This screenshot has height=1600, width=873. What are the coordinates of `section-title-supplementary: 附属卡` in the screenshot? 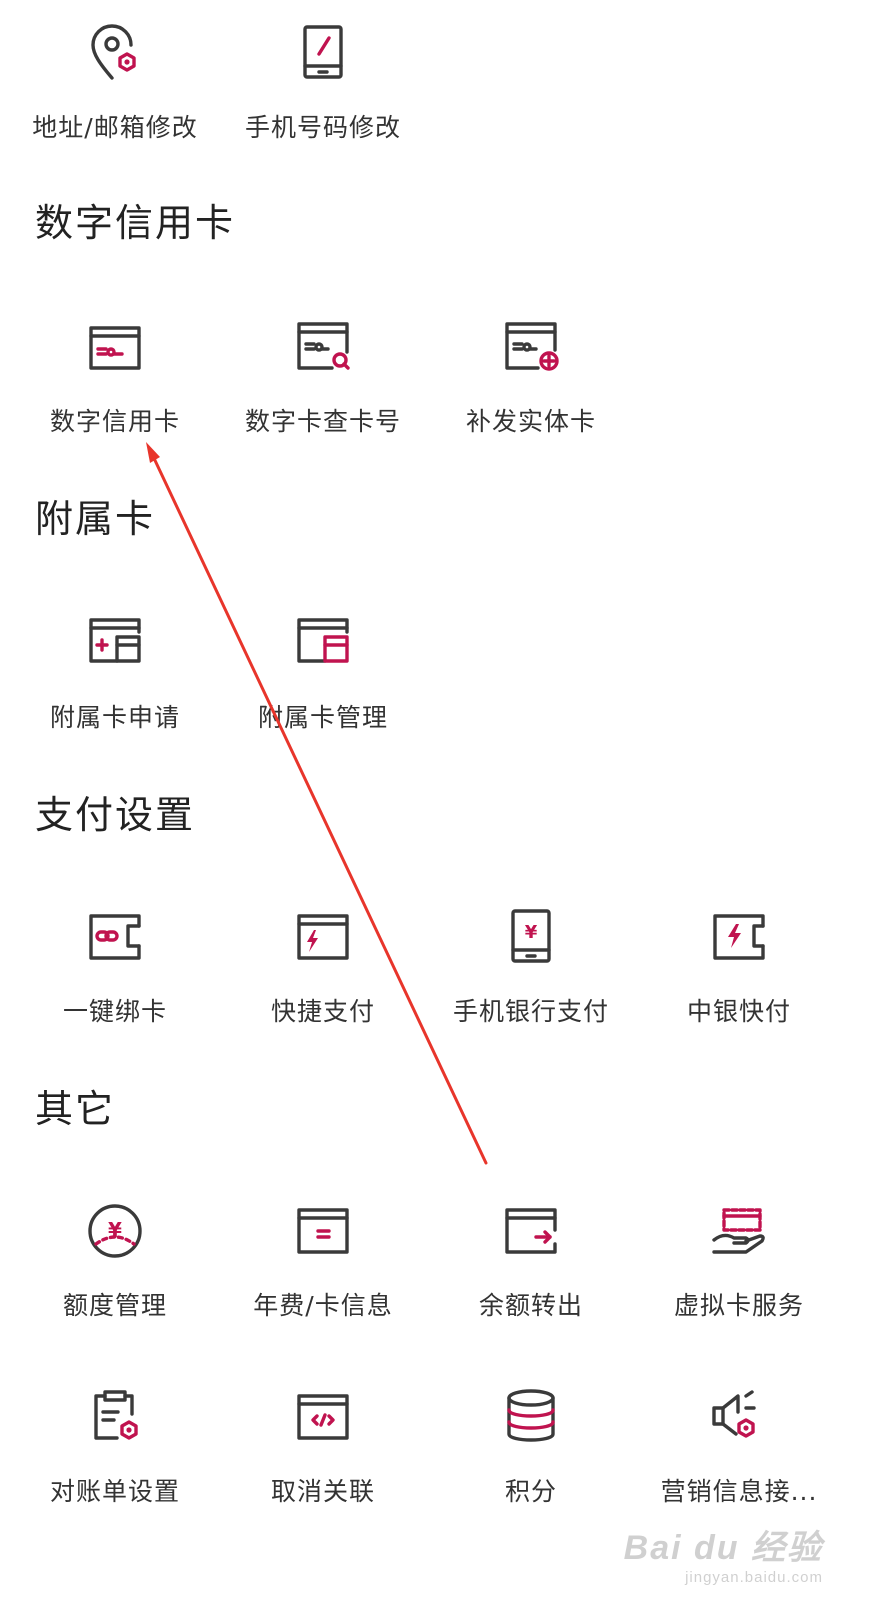 It's located at (95, 519).